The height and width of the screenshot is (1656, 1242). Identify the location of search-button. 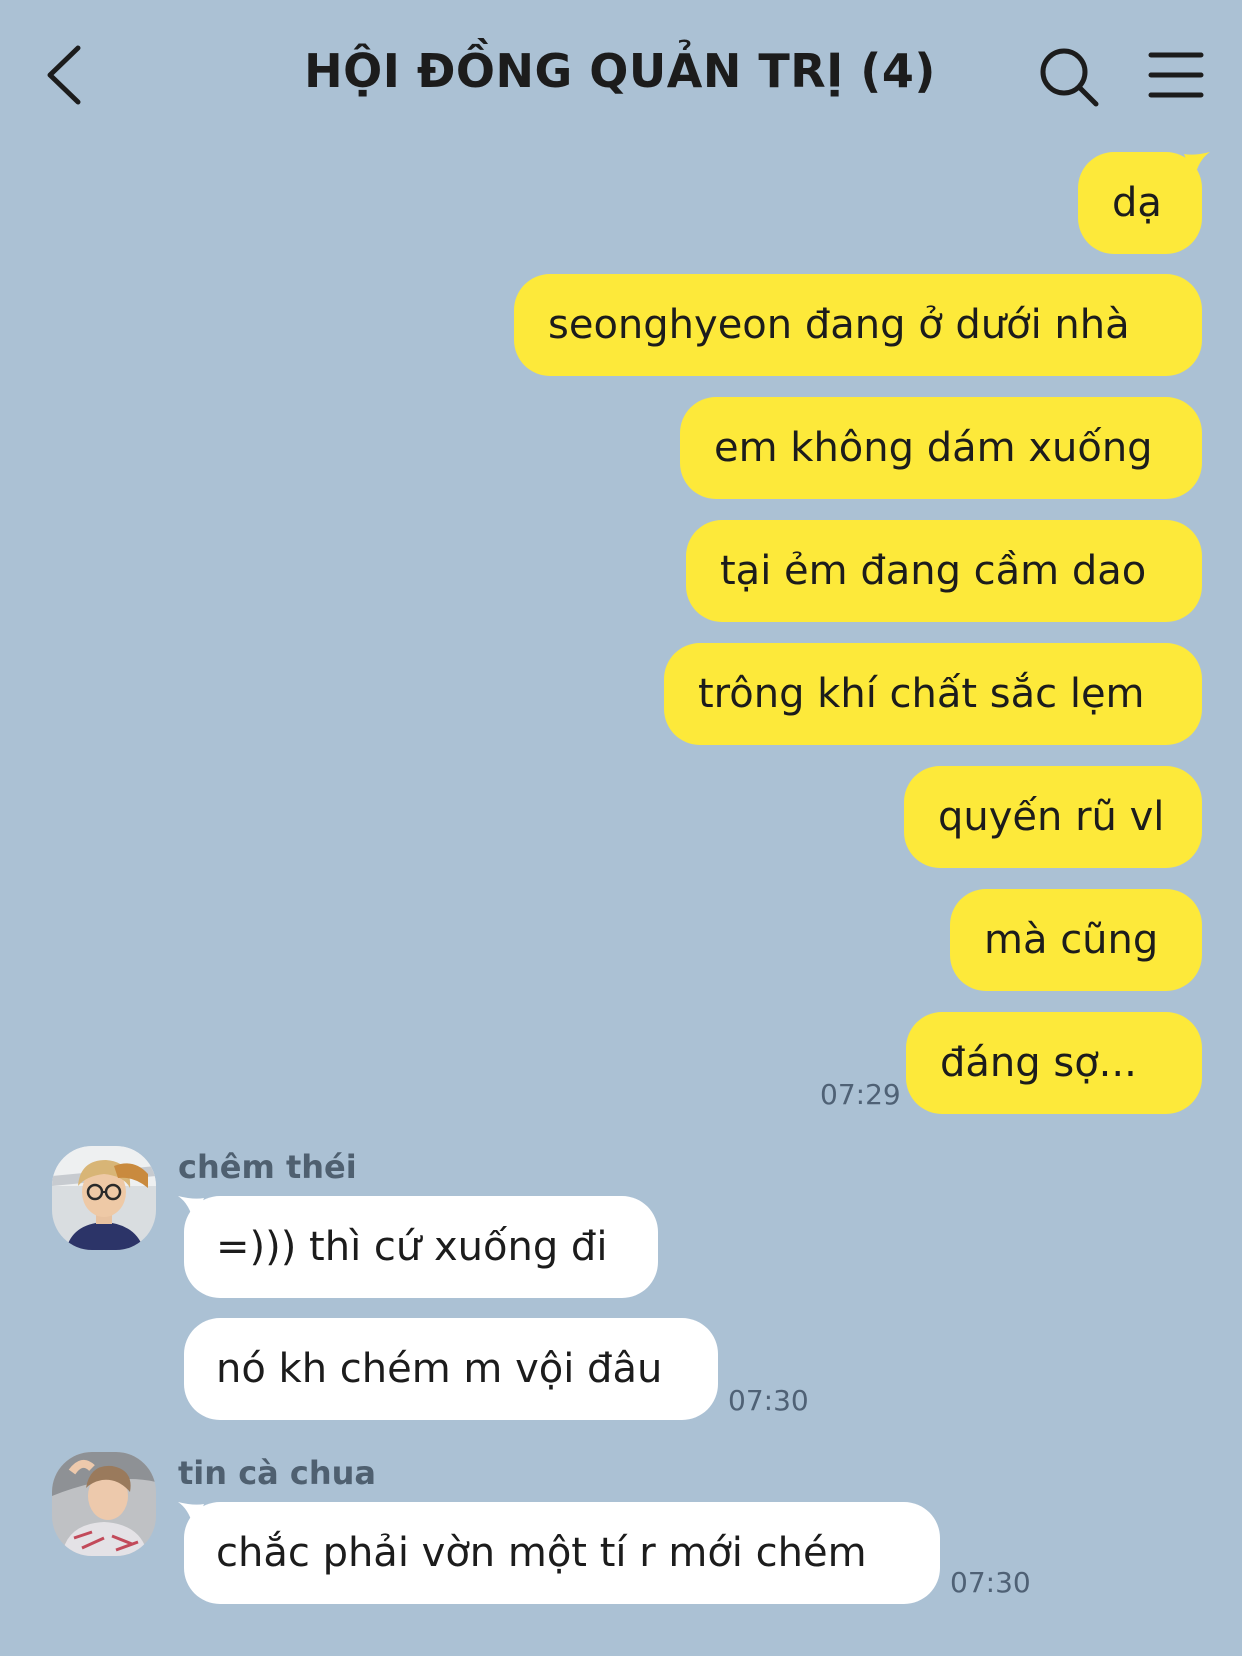
(1070, 78).